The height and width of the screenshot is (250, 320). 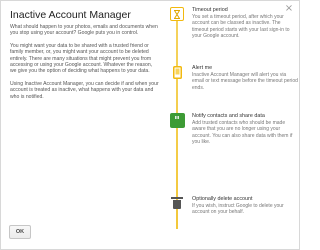 I want to click on quote-icon: ", so click(x=177, y=120).